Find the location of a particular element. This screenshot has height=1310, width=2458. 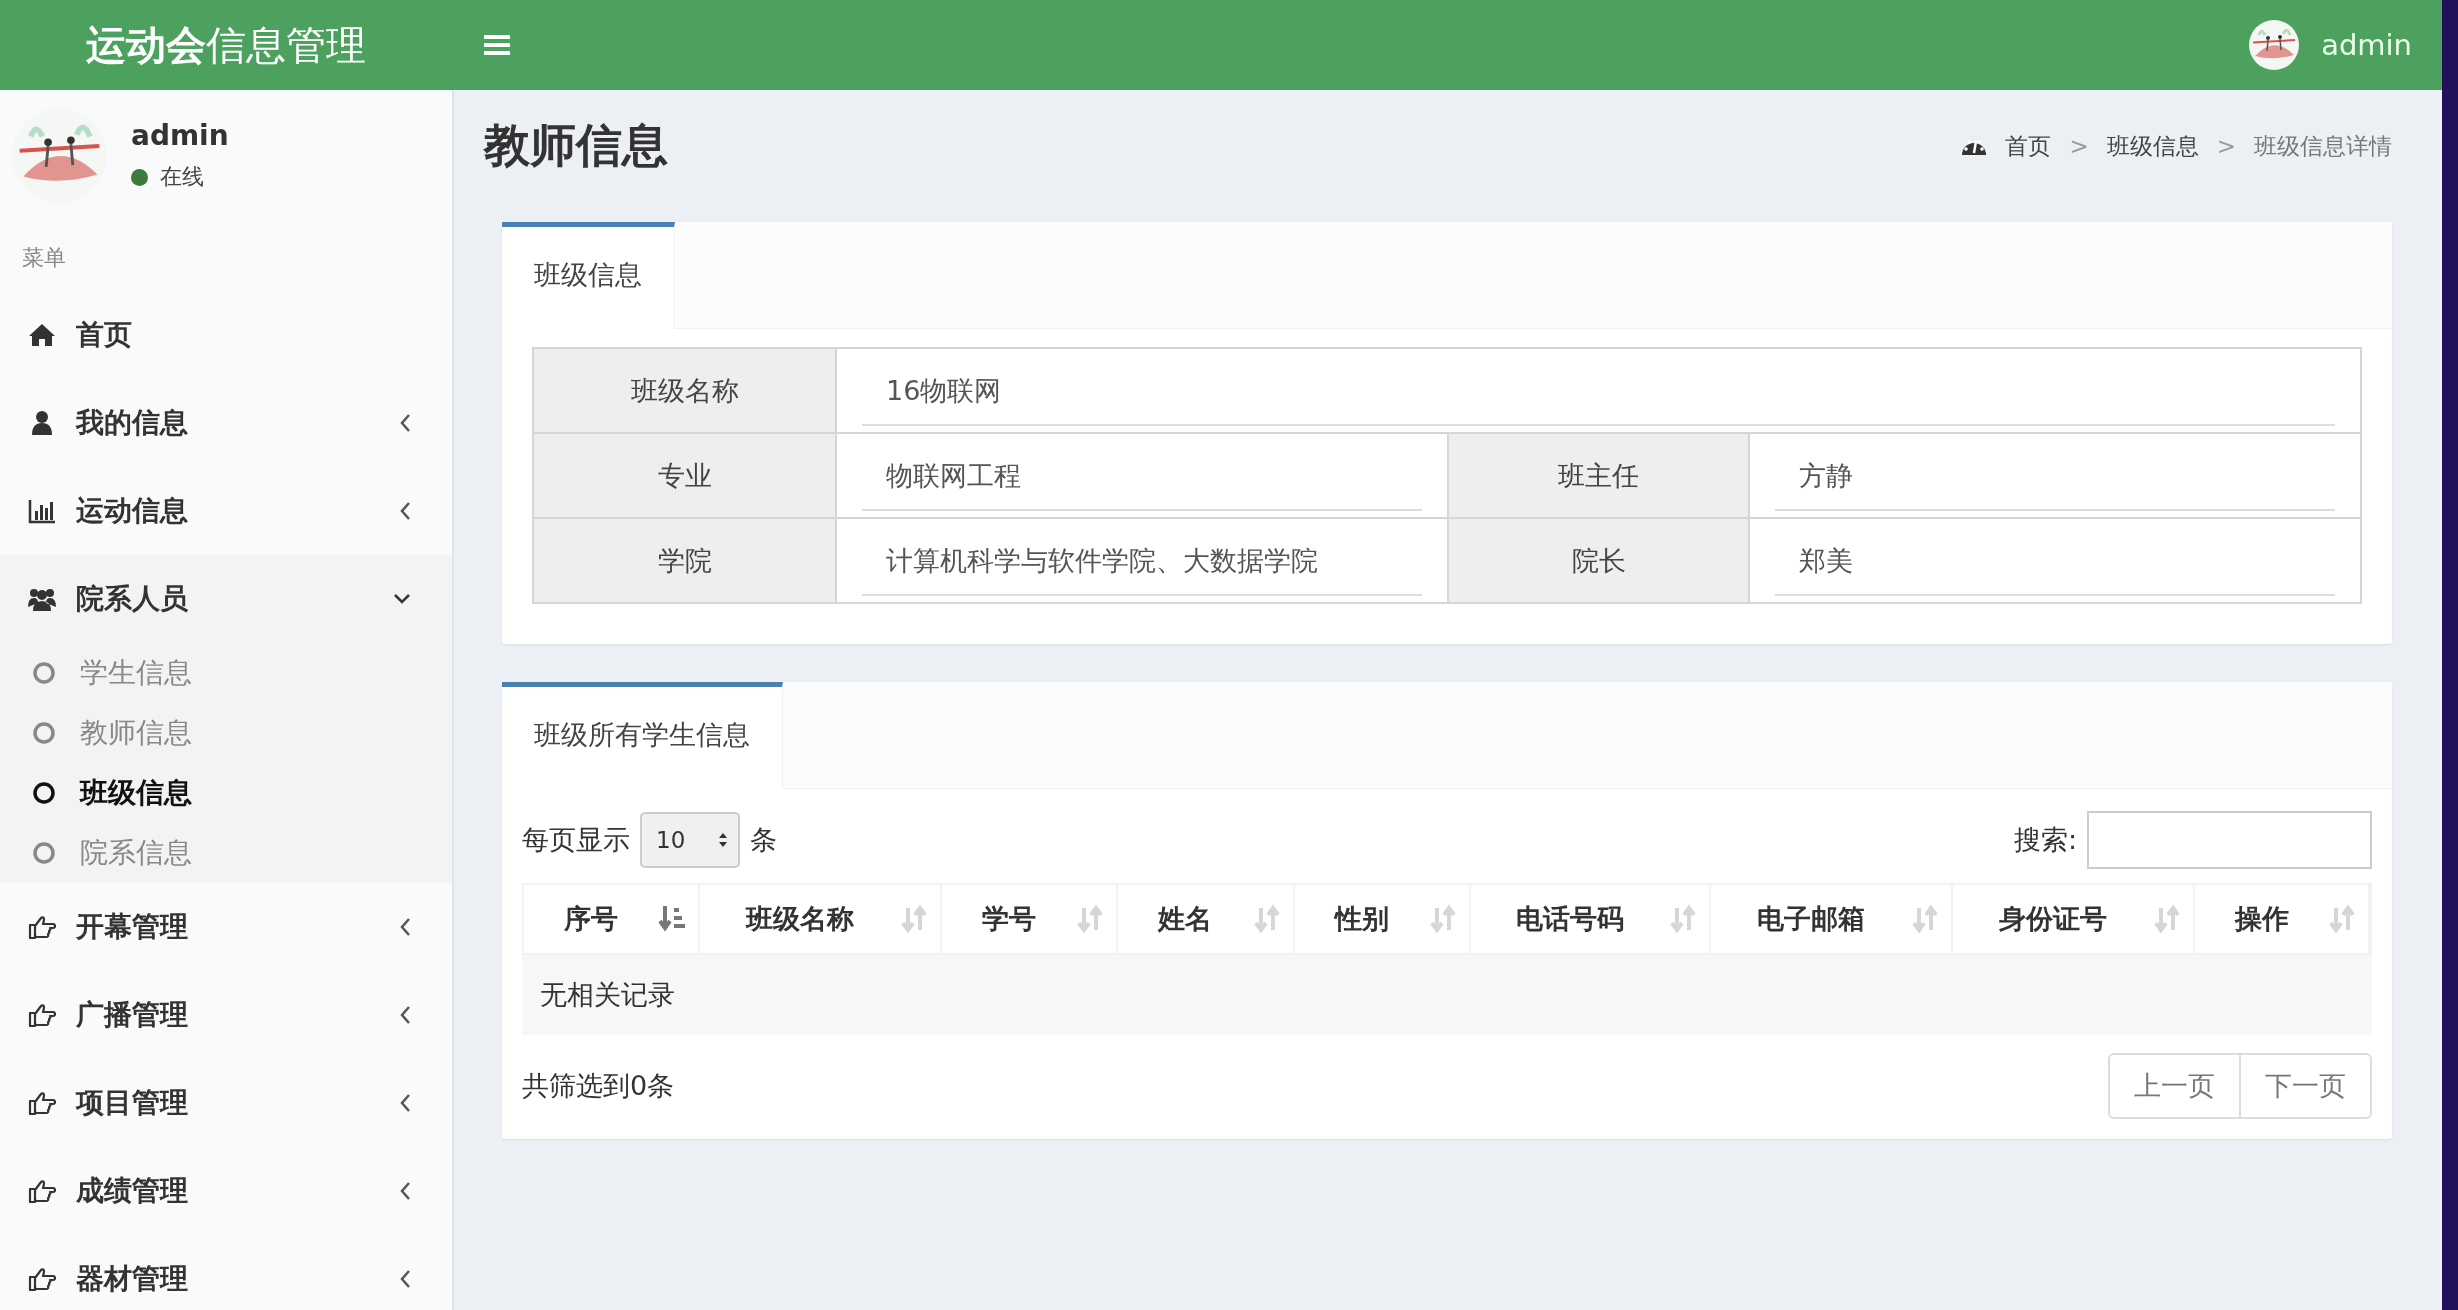

menu-icon is located at coordinates (497, 45).